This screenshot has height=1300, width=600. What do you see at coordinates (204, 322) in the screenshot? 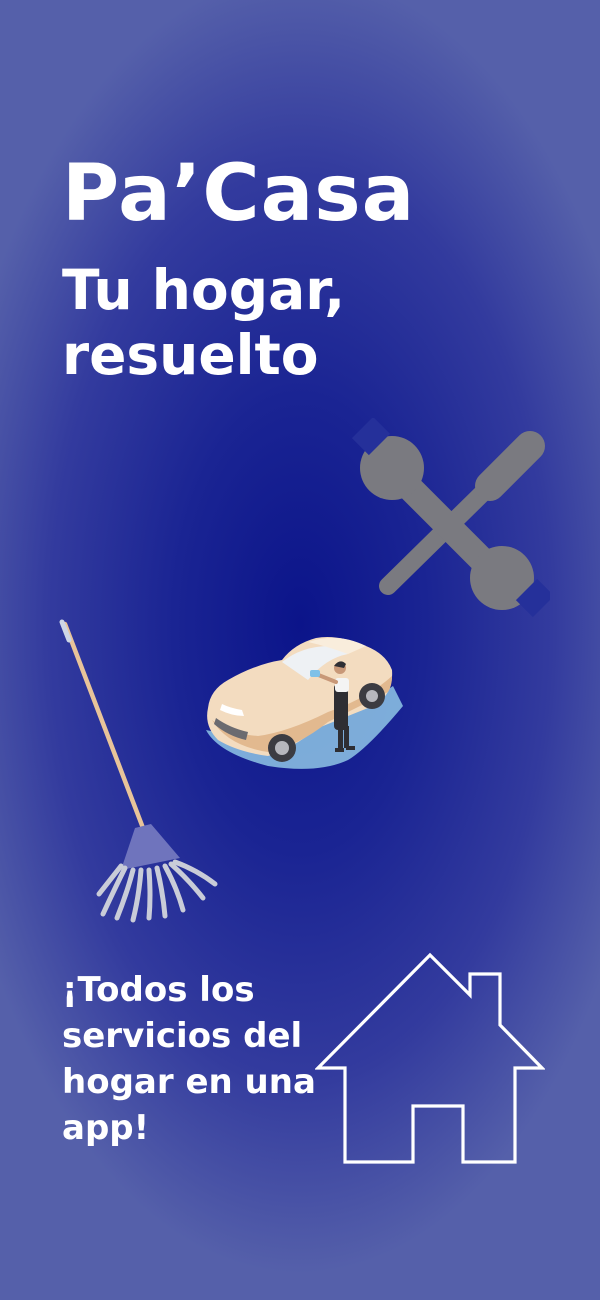
I see `app-slogan: Tu hogar, resuelto` at bounding box center [204, 322].